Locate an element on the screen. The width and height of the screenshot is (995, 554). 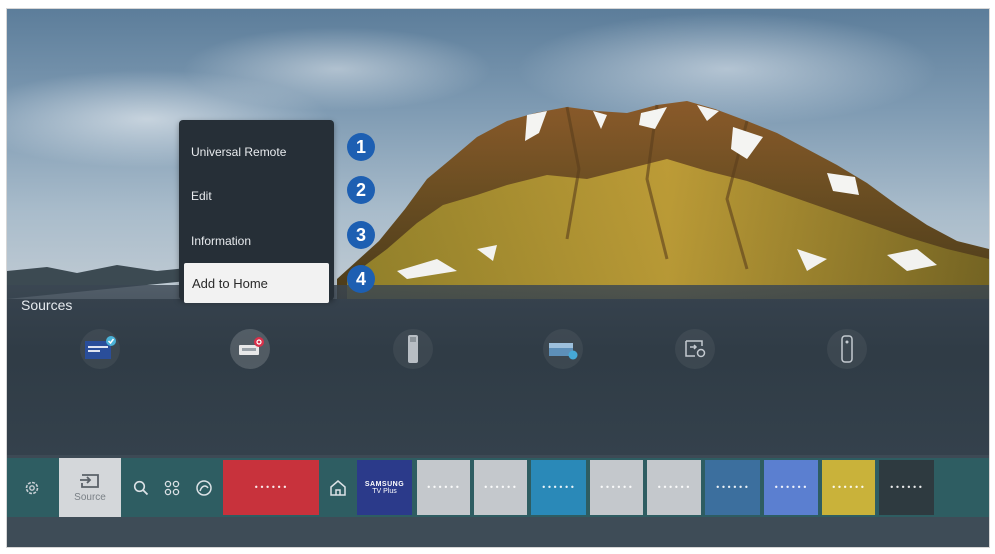
apps-button is located at coordinates (172, 487).